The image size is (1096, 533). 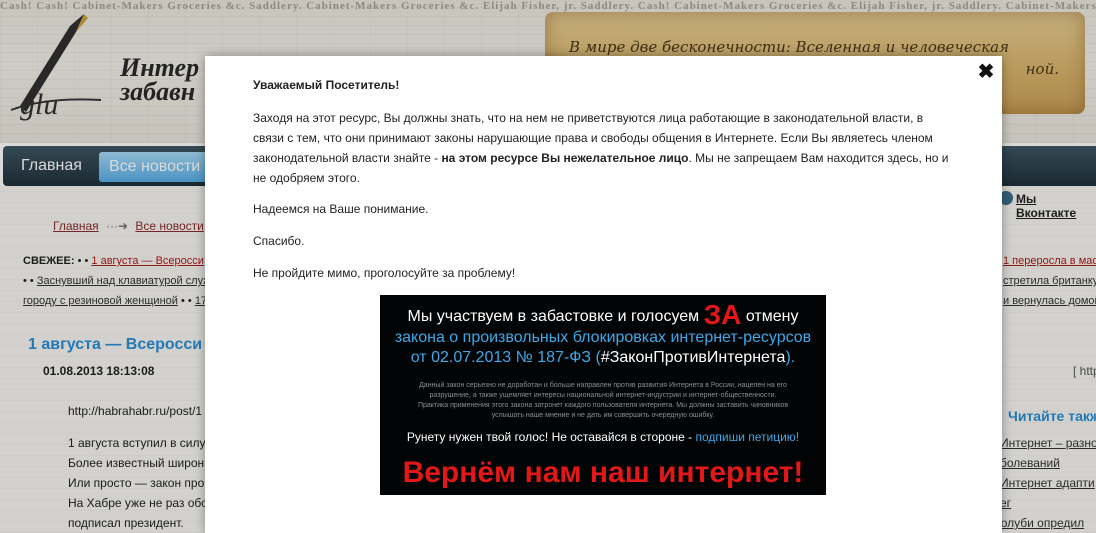 I want to click on banner-line-1-a: Мы участвуем в забастовке и голосуем, so click(x=553, y=316).